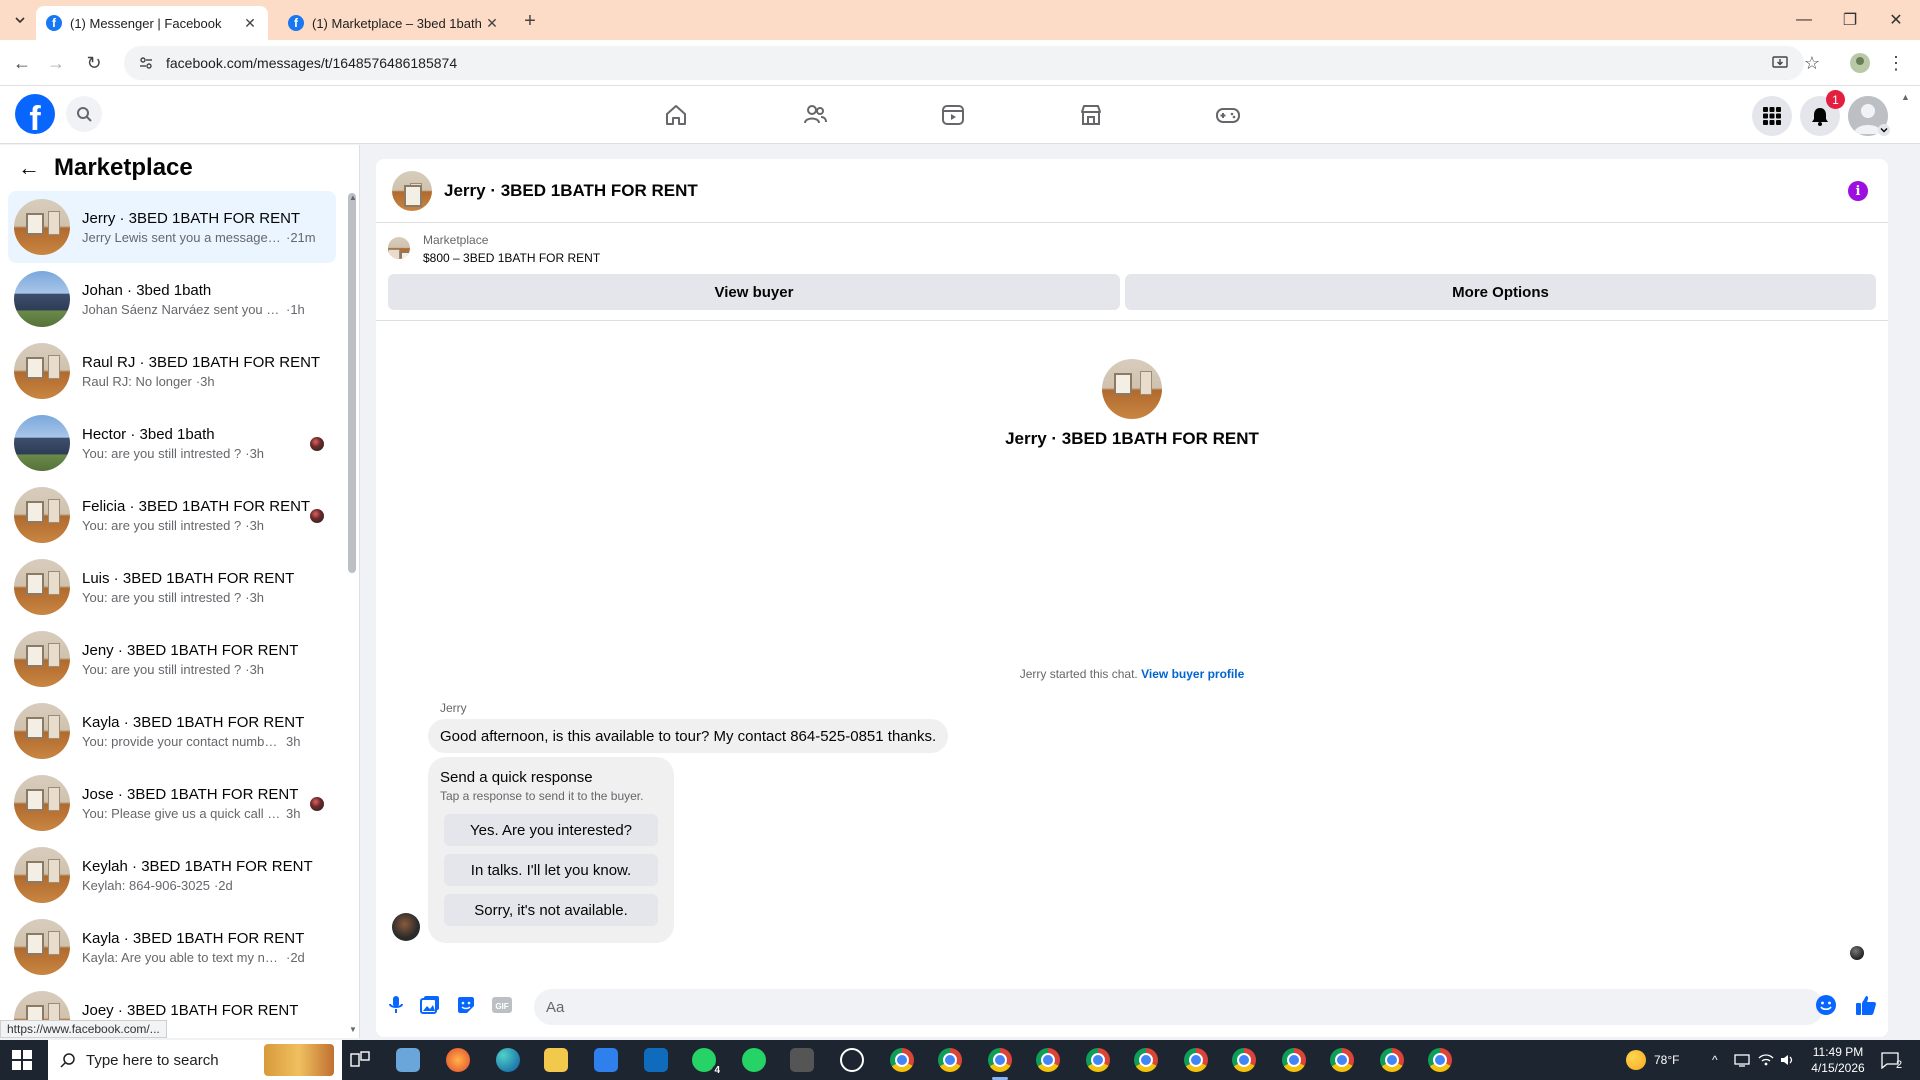 Image resolution: width=1920 pixels, height=1080 pixels. Describe the element at coordinates (1743, 1060) in the screenshot. I see `network-icon` at that location.